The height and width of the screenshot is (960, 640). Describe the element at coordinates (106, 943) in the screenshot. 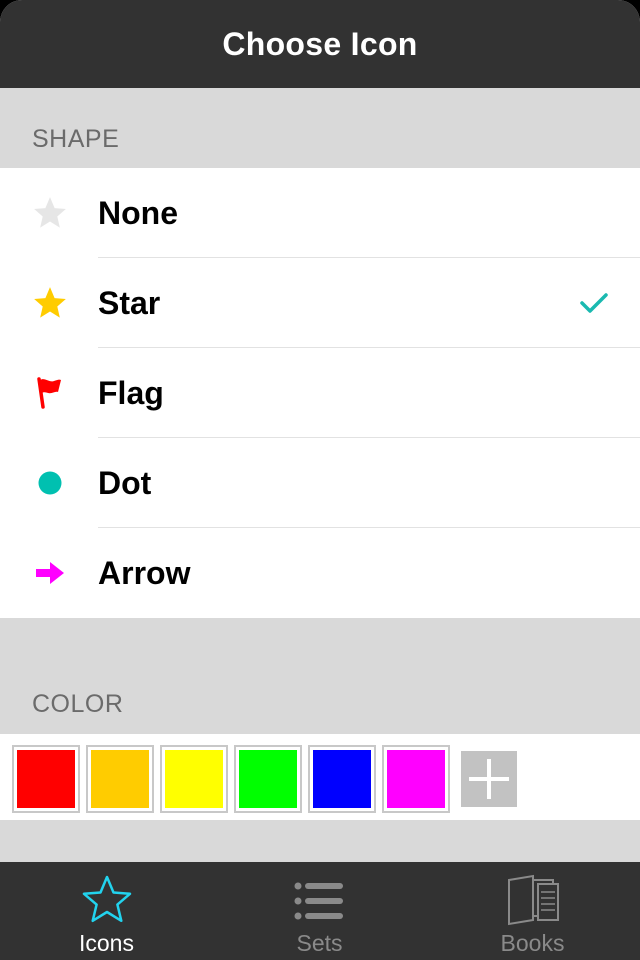

I see `tab-label: Icons` at that location.